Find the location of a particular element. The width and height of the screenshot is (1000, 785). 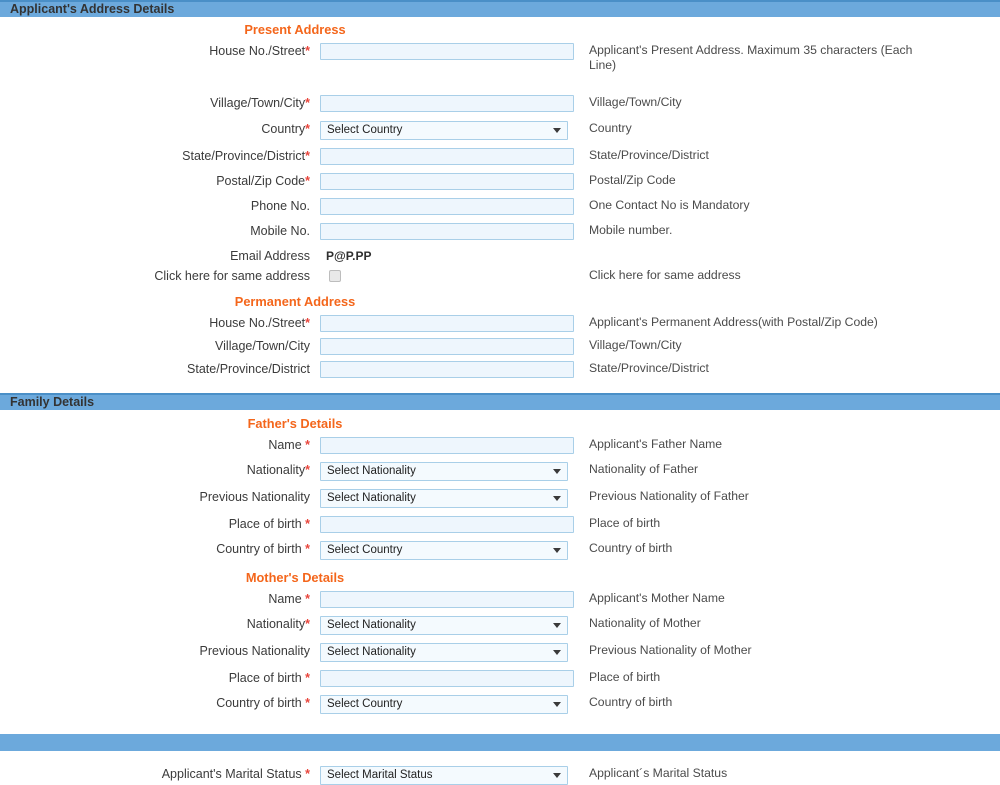

label-text: Email Address is located at coordinates (270, 256).